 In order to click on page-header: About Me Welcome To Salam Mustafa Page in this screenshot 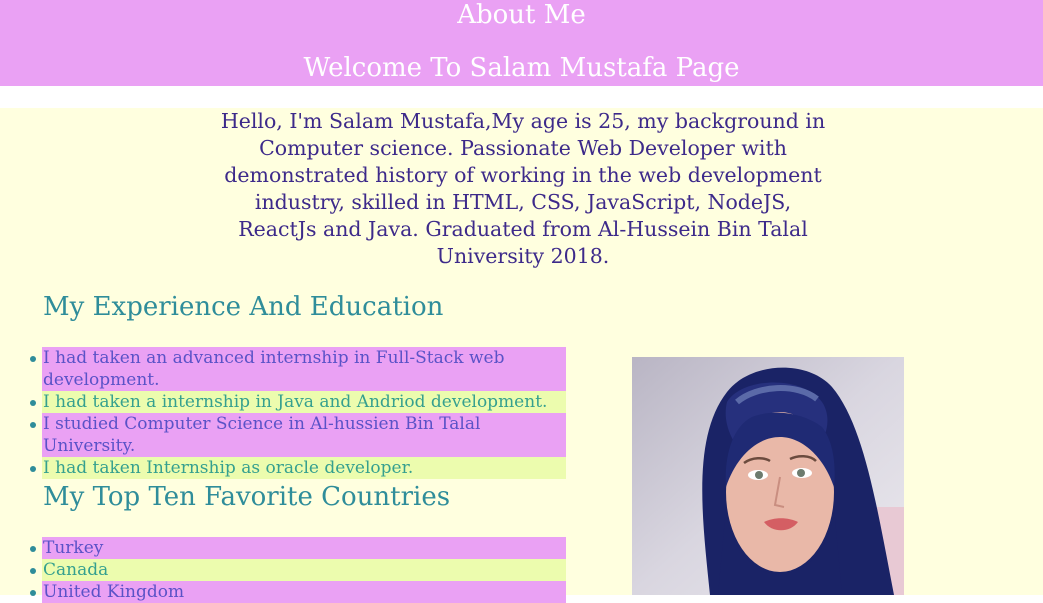, I will do `click(521, 43)`.